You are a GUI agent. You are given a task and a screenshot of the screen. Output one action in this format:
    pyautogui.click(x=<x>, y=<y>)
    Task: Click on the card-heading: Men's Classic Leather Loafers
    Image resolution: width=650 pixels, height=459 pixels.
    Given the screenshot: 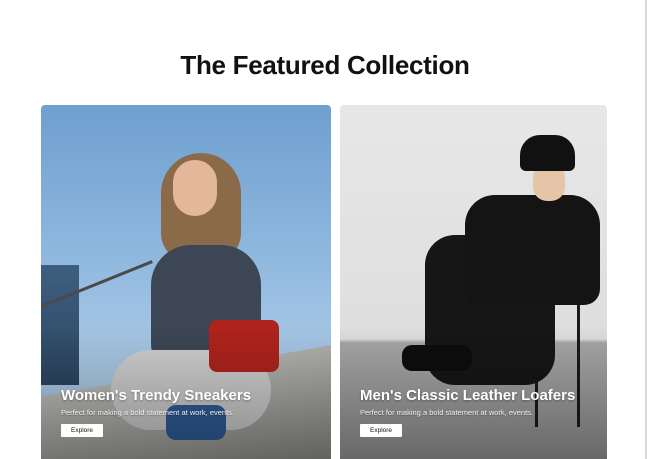 What is the action you would take?
    pyautogui.click(x=468, y=395)
    